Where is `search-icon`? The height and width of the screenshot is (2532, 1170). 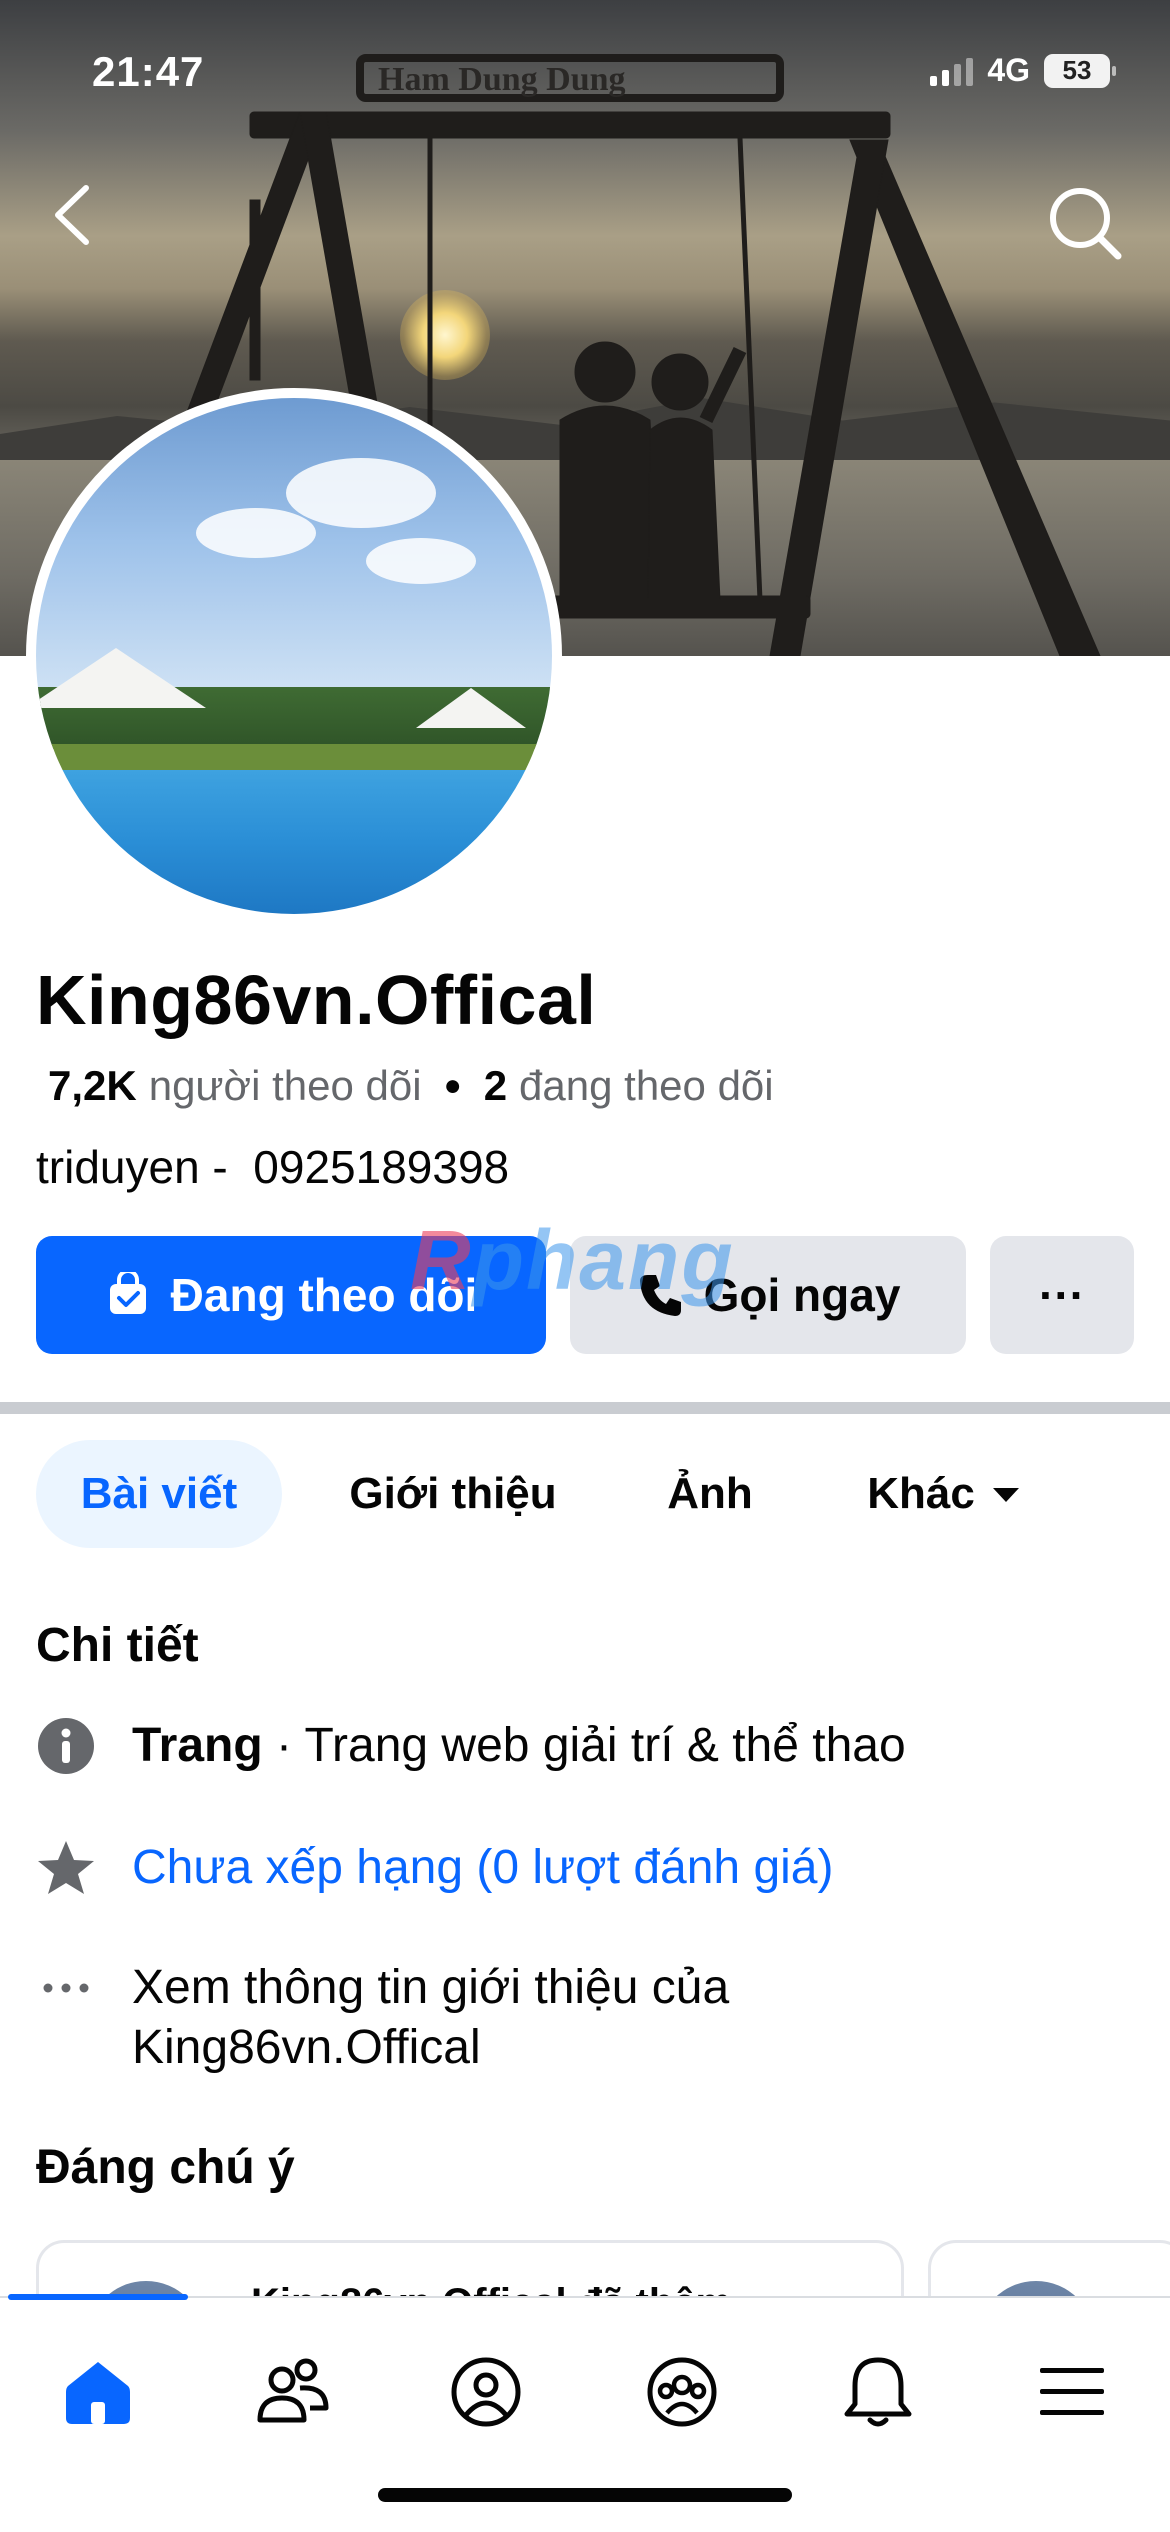
search-icon is located at coordinates (1086, 224).